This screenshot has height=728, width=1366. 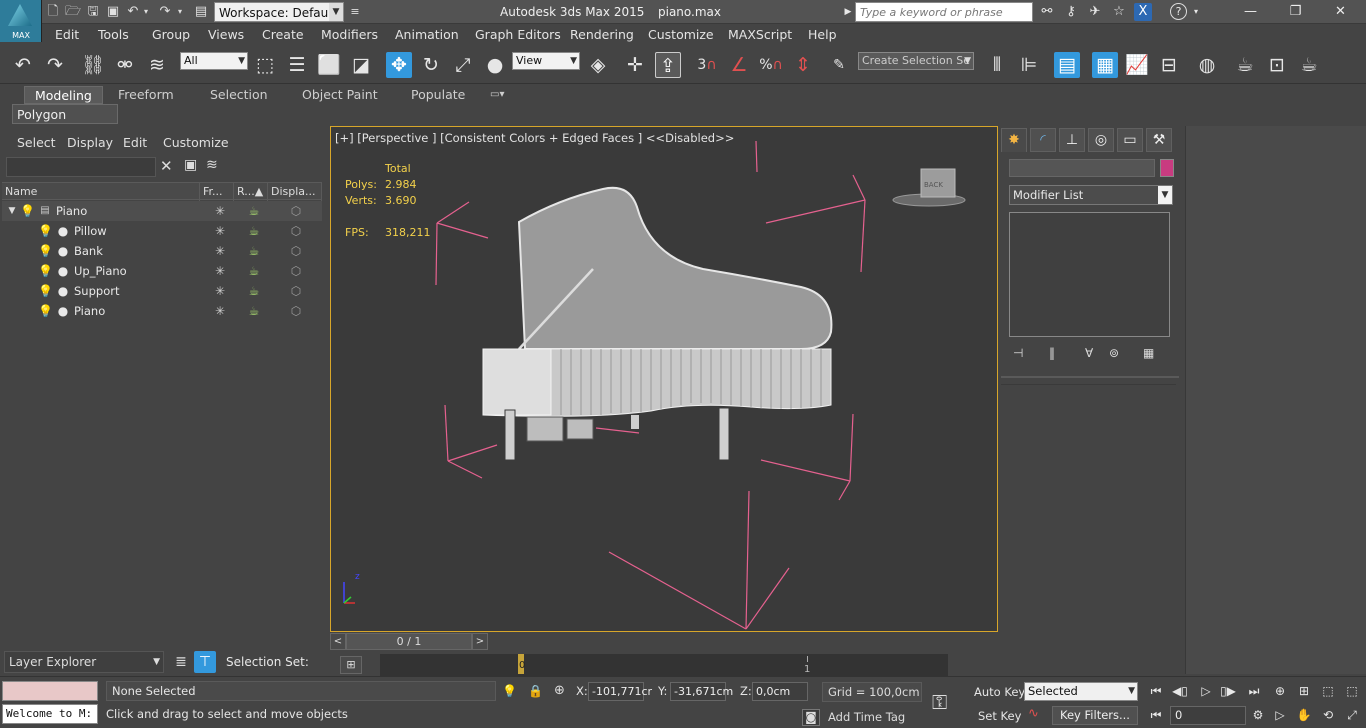 What do you see at coordinates (1014, 140) in the screenshot?
I see `tab-create-icon: ✸` at bounding box center [1014, 140].